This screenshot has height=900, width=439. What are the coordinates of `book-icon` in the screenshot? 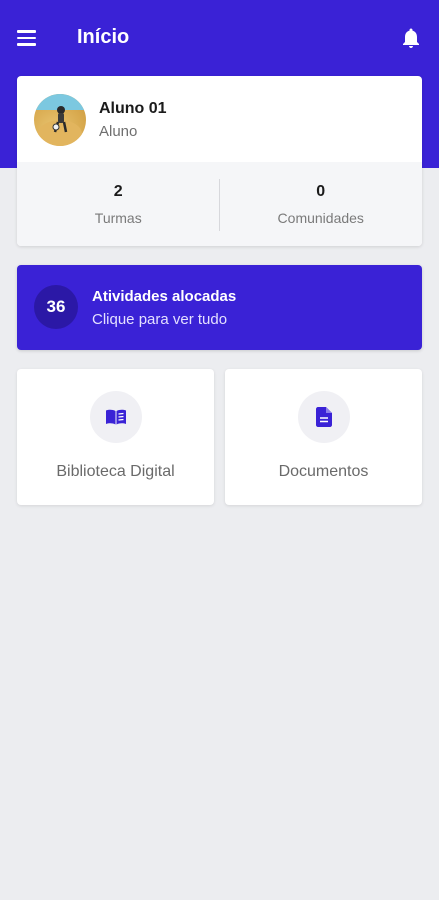 It's located at (115, 417).